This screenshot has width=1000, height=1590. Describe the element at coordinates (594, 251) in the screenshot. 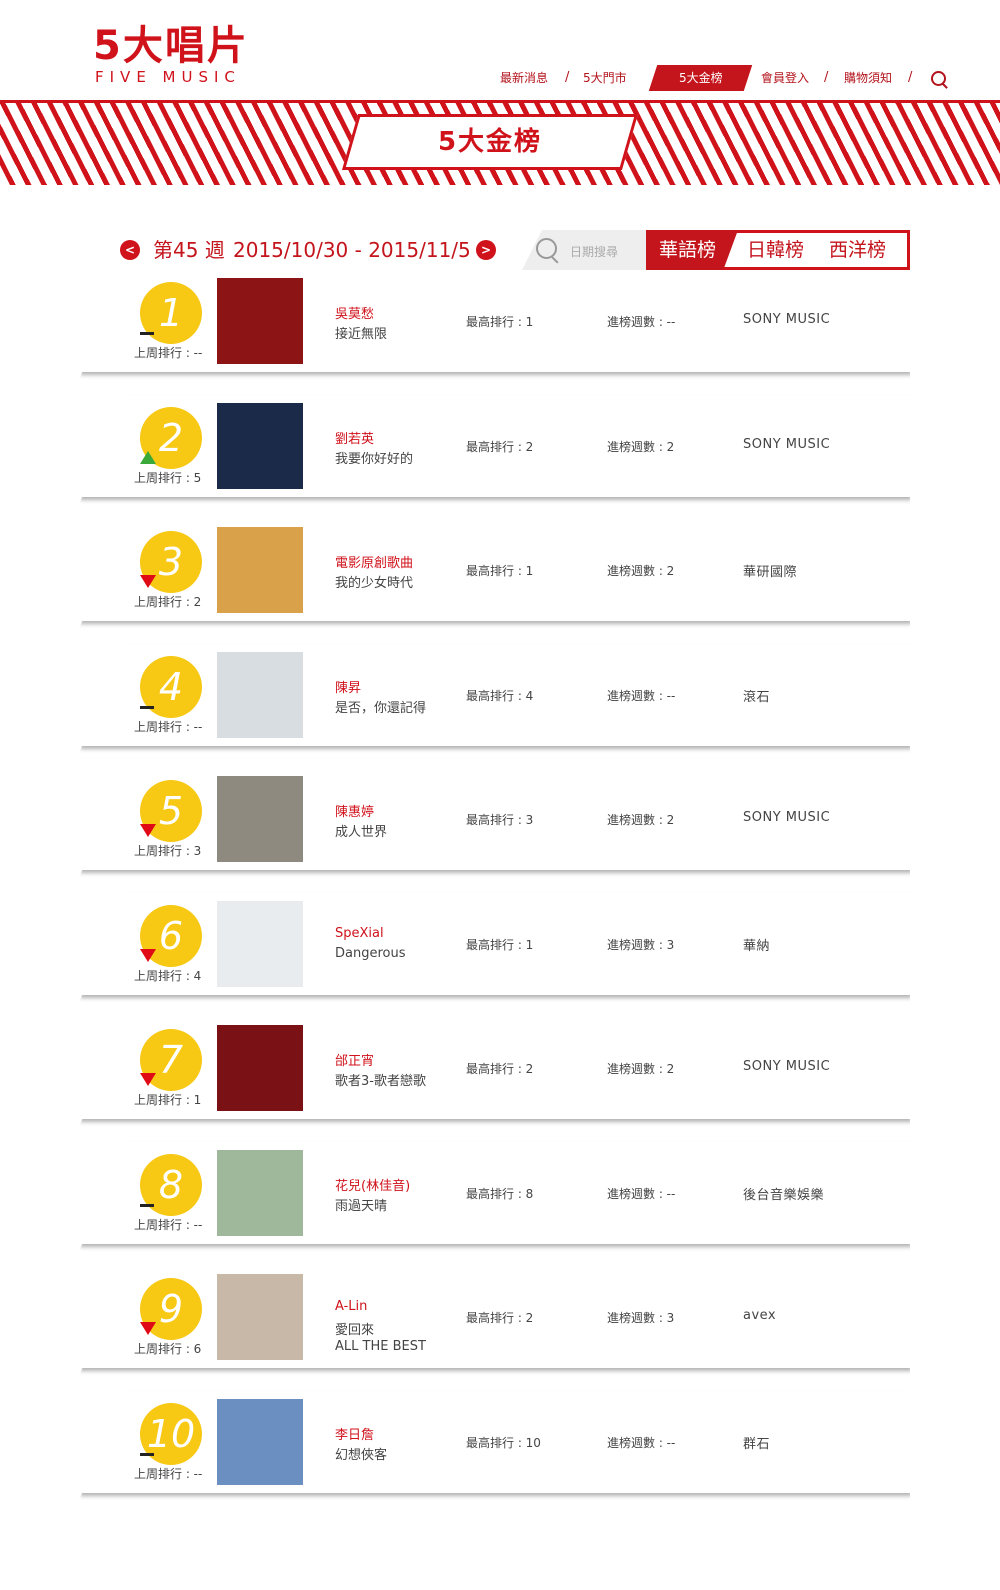

I see `date-search-placeholder: 日期搜尋` at that location.